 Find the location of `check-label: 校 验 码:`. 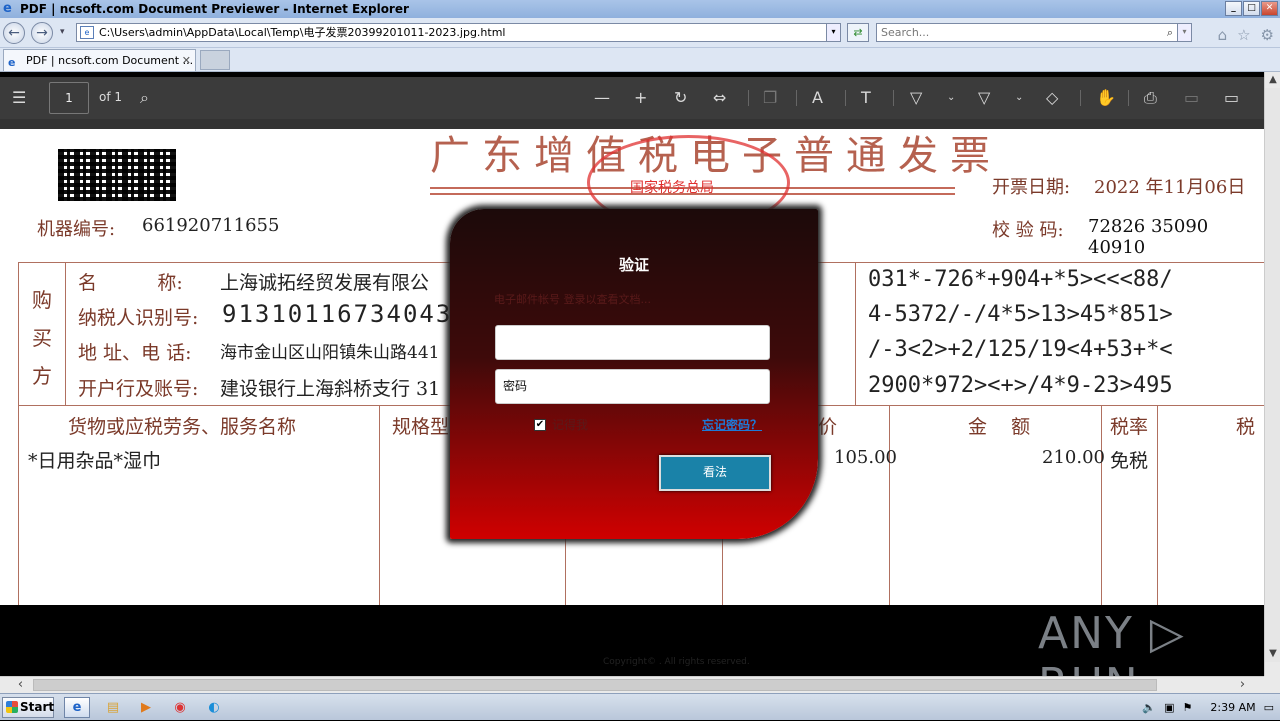

check-label: 校 验 码: is located at coordinates (1028, 230).